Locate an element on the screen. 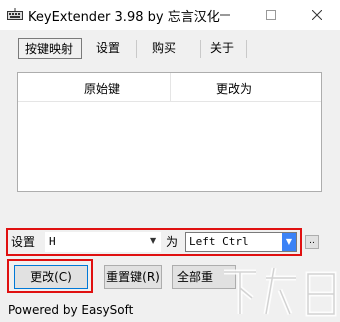 This screenshot has width=340, height=322. status-text: Powered by EasySoft is located at coordinates (71, 310).